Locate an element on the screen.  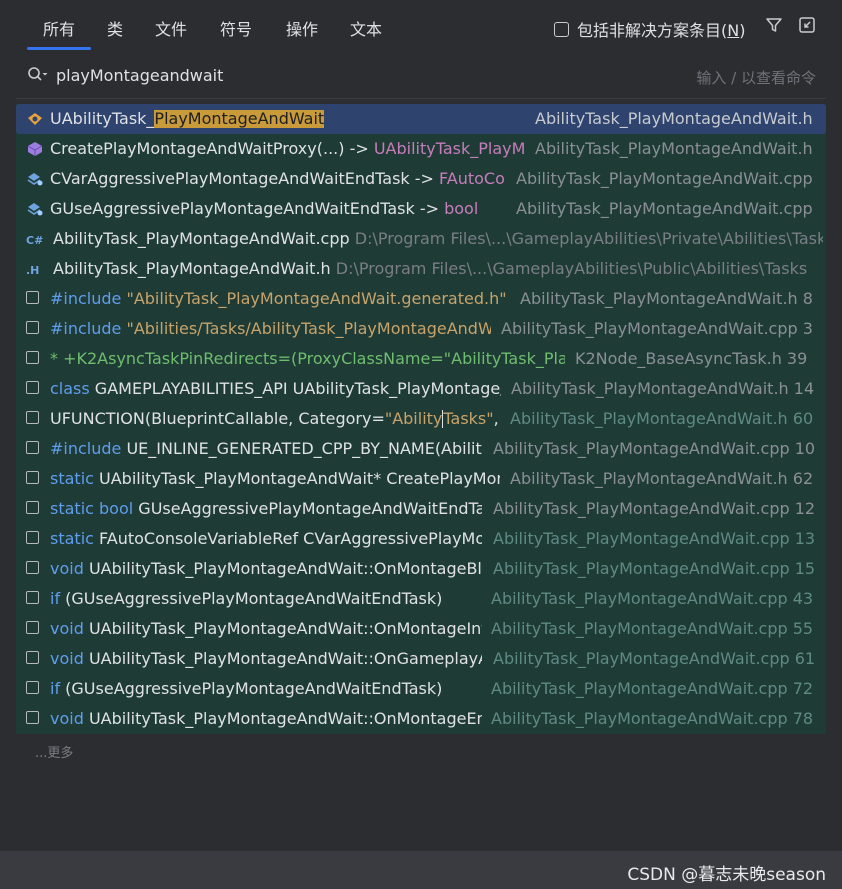
search-icon is located at coordinates (38, 75).